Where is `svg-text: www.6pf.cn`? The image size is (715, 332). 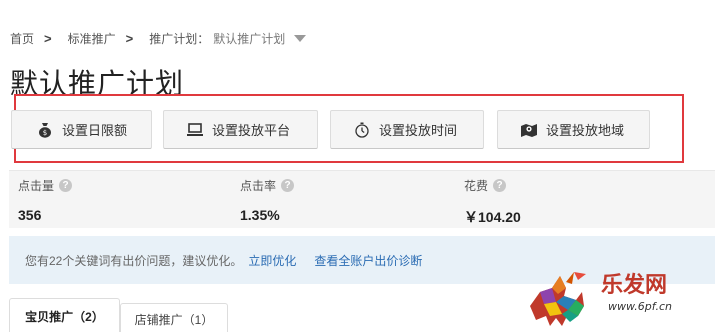
svg-text: www.6pf.cn is located at coordinates (640, 306).